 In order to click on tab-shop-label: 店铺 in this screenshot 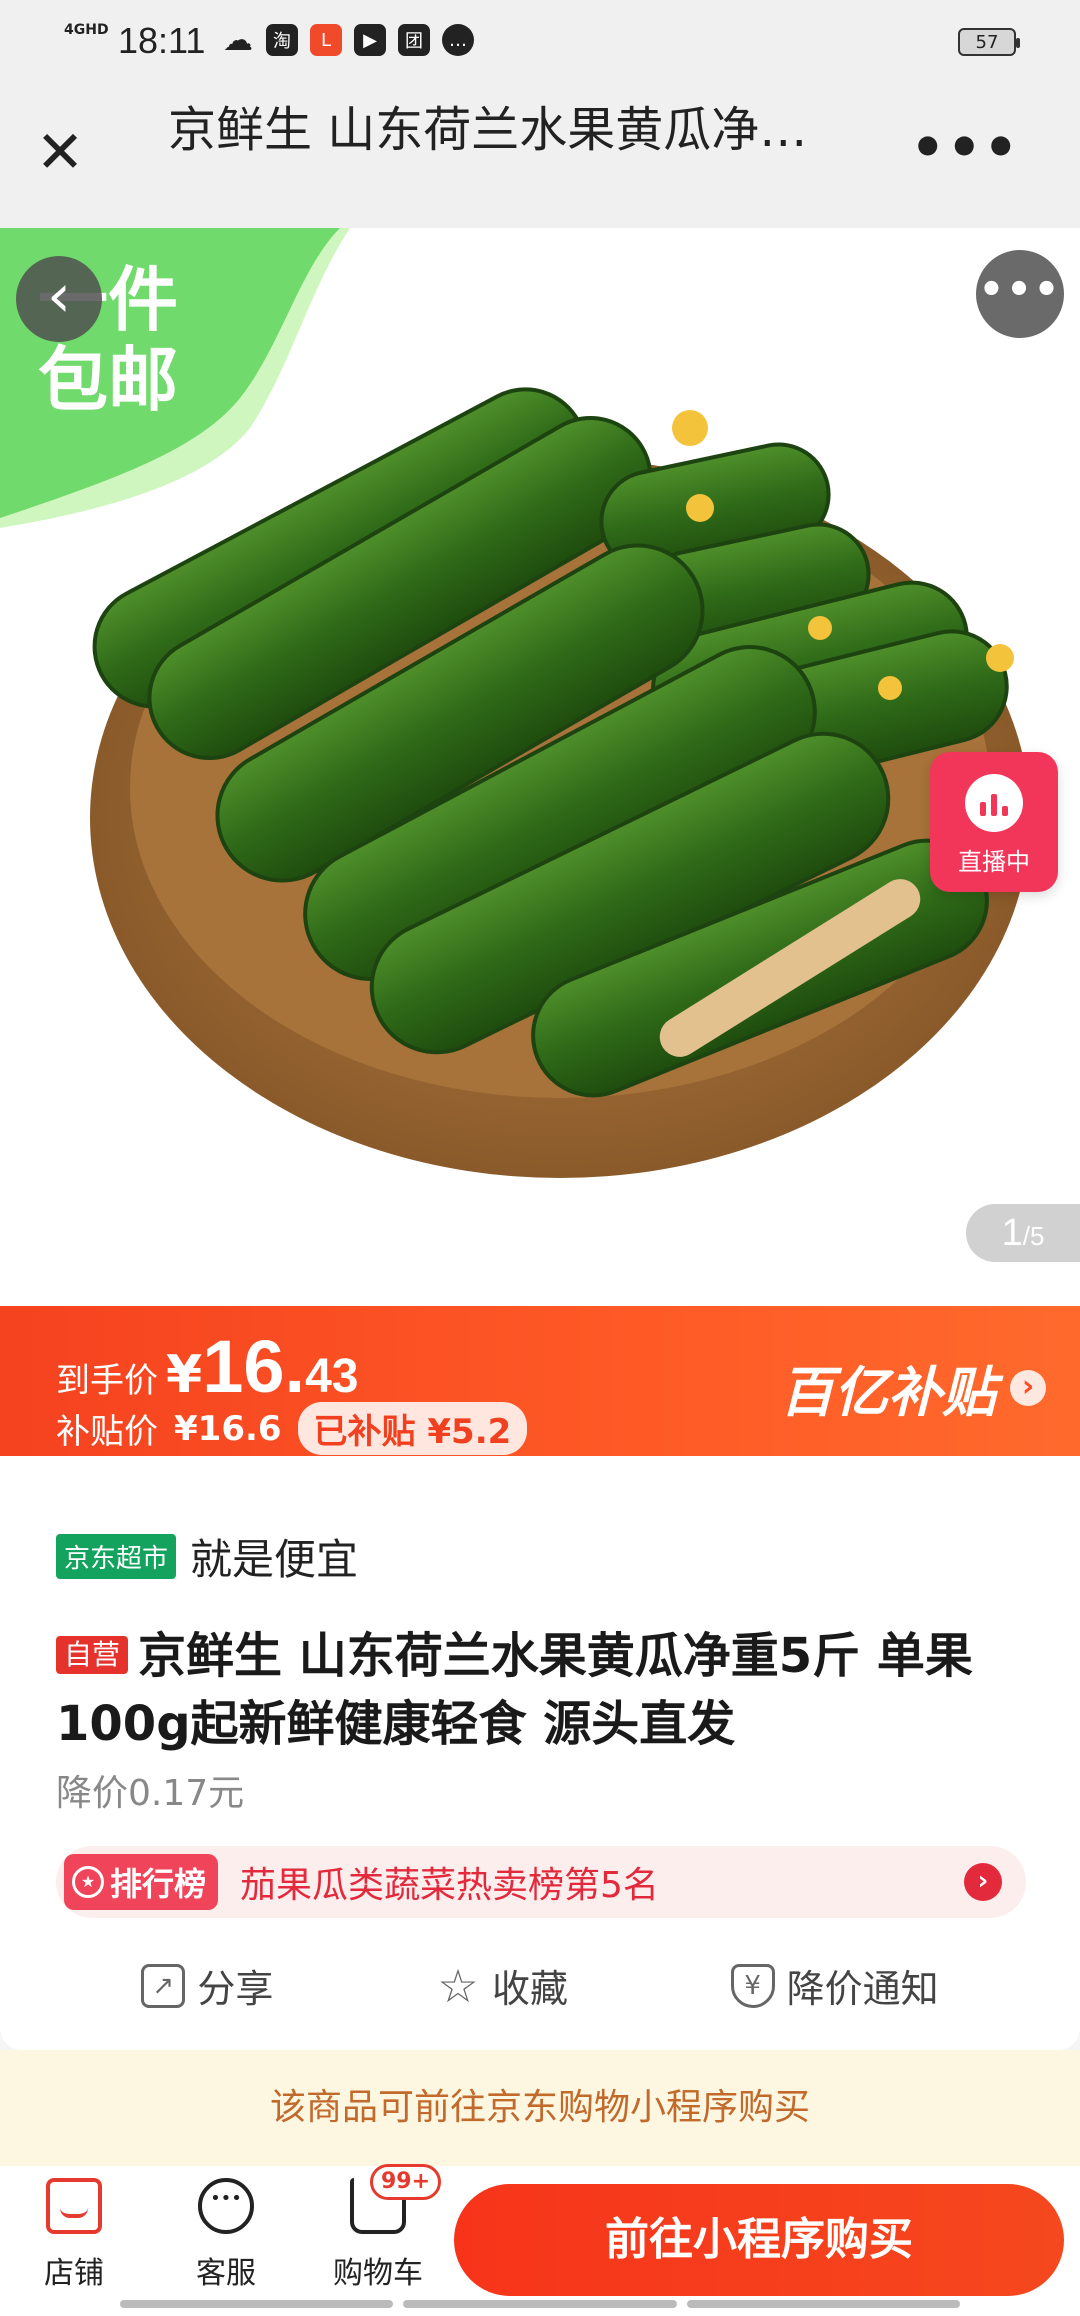, I will do `click(74, 2273)`.